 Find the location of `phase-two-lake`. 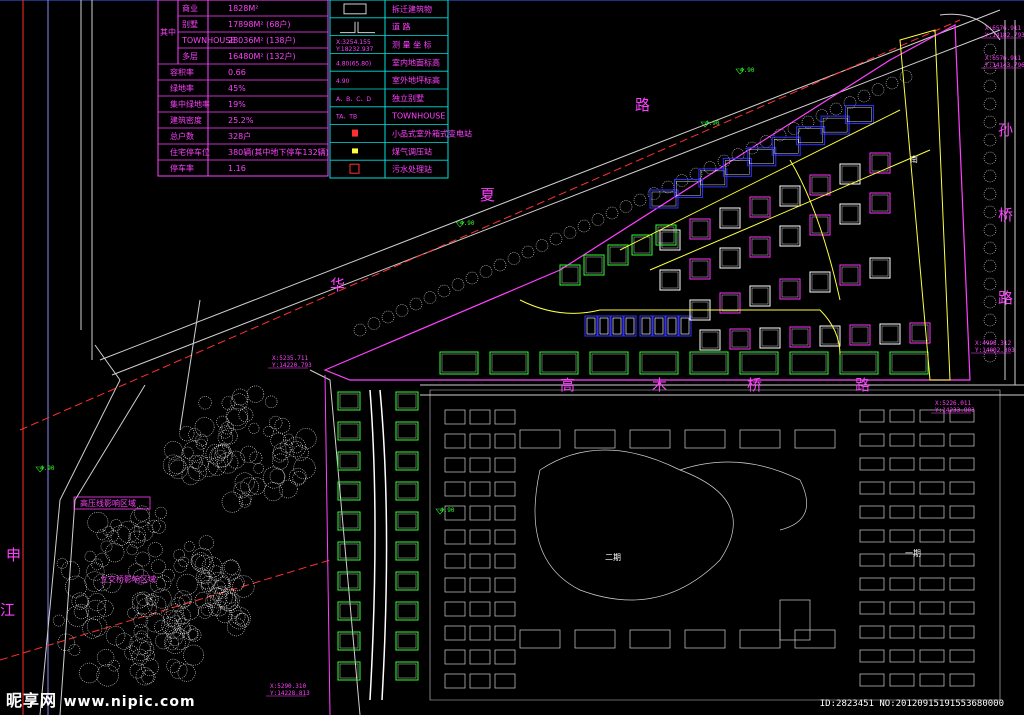

phase-two-lake is located at coordinates (634, 525).